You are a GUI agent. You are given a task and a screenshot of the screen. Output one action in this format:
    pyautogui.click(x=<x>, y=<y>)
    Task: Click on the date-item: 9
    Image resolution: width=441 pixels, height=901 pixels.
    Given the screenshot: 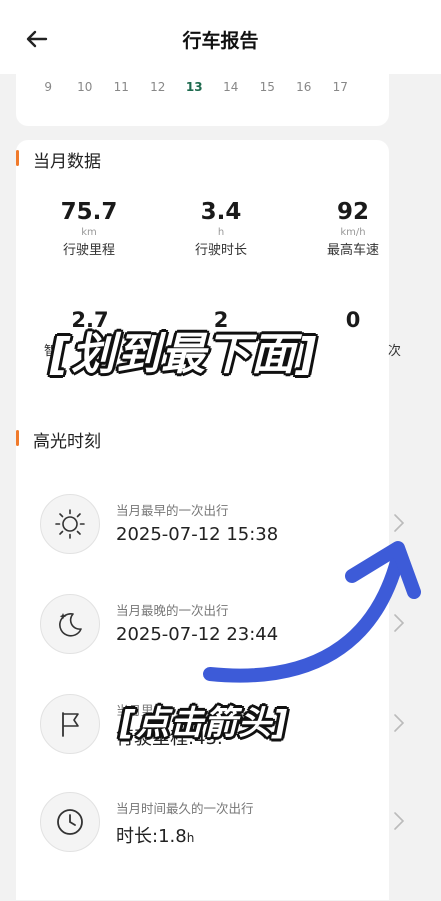 What is the action you would take?
    pyautogui.click(x=48, y=90)
    